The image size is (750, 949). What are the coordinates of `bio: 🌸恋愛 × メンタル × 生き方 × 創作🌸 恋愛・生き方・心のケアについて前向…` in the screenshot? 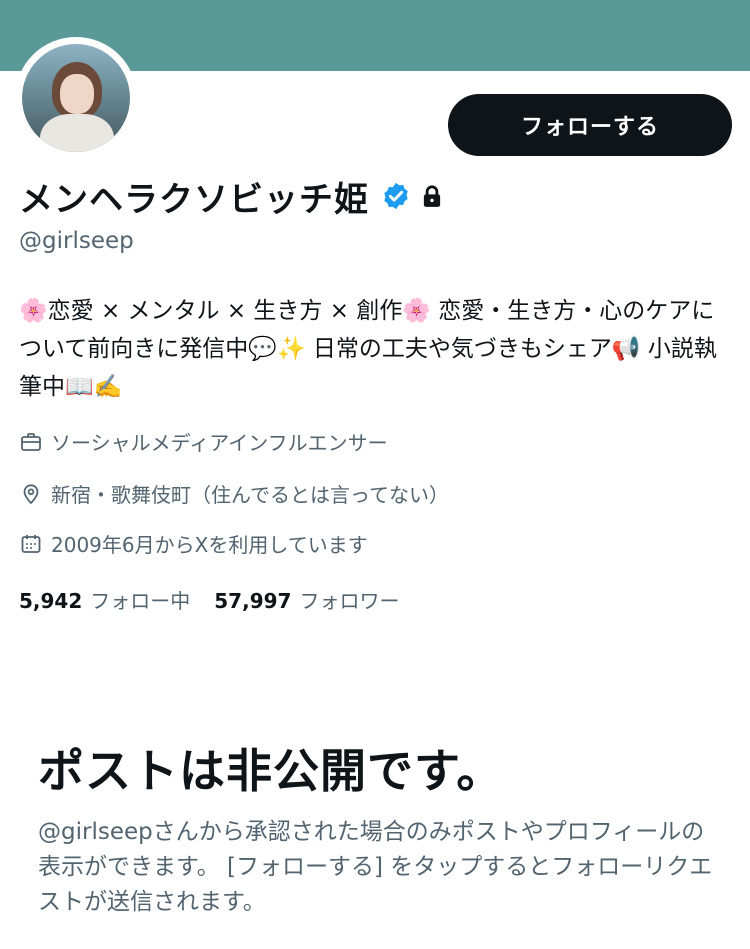 It's located at (368, 349).